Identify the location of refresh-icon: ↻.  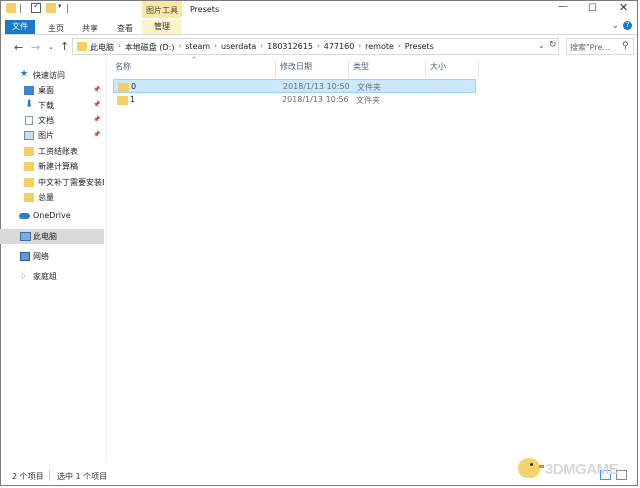
(553, 45).